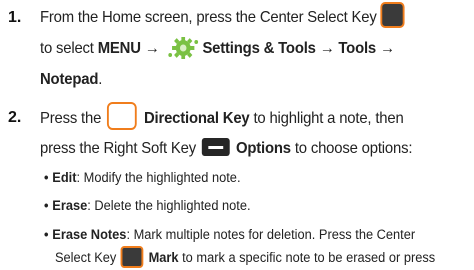  Describe the element at coordinates (89, 234) in the screenshot. I see `option-term: Erase Notes` at that location.